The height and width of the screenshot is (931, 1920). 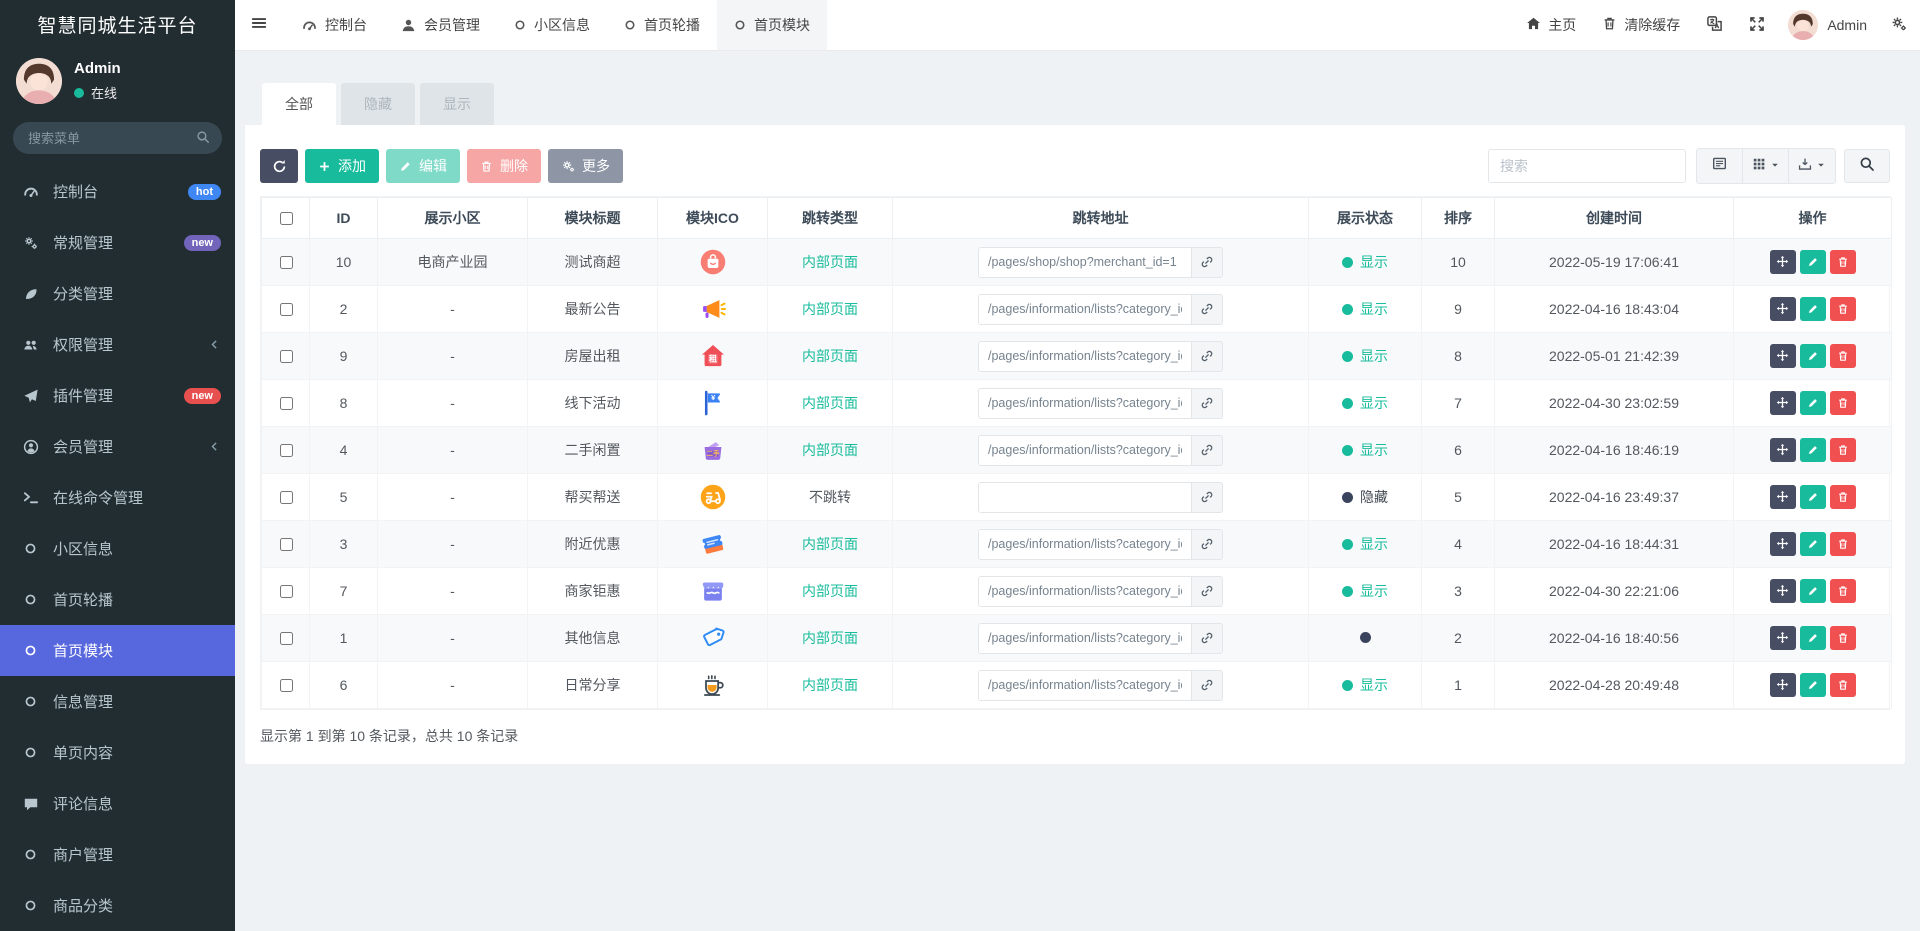 What do you see at coordinates (1757, 25) in the screenshot?
I see `fullscreen-button` at bounding box center [1757, 25].